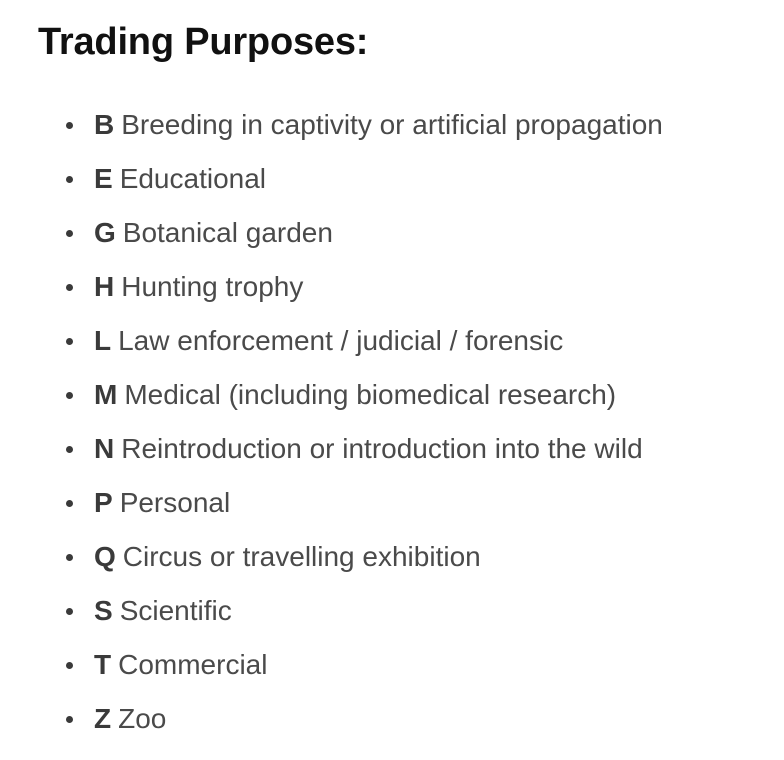  Describe the element at coordinates (301, 556) in the screenshot. I see `purpose-label: Circus or travelling exhibition` at that location.